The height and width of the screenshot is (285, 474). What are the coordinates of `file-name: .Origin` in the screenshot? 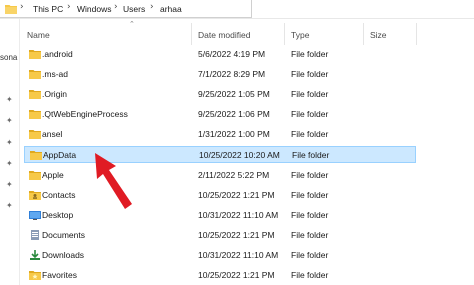 It's located at (55, 94).